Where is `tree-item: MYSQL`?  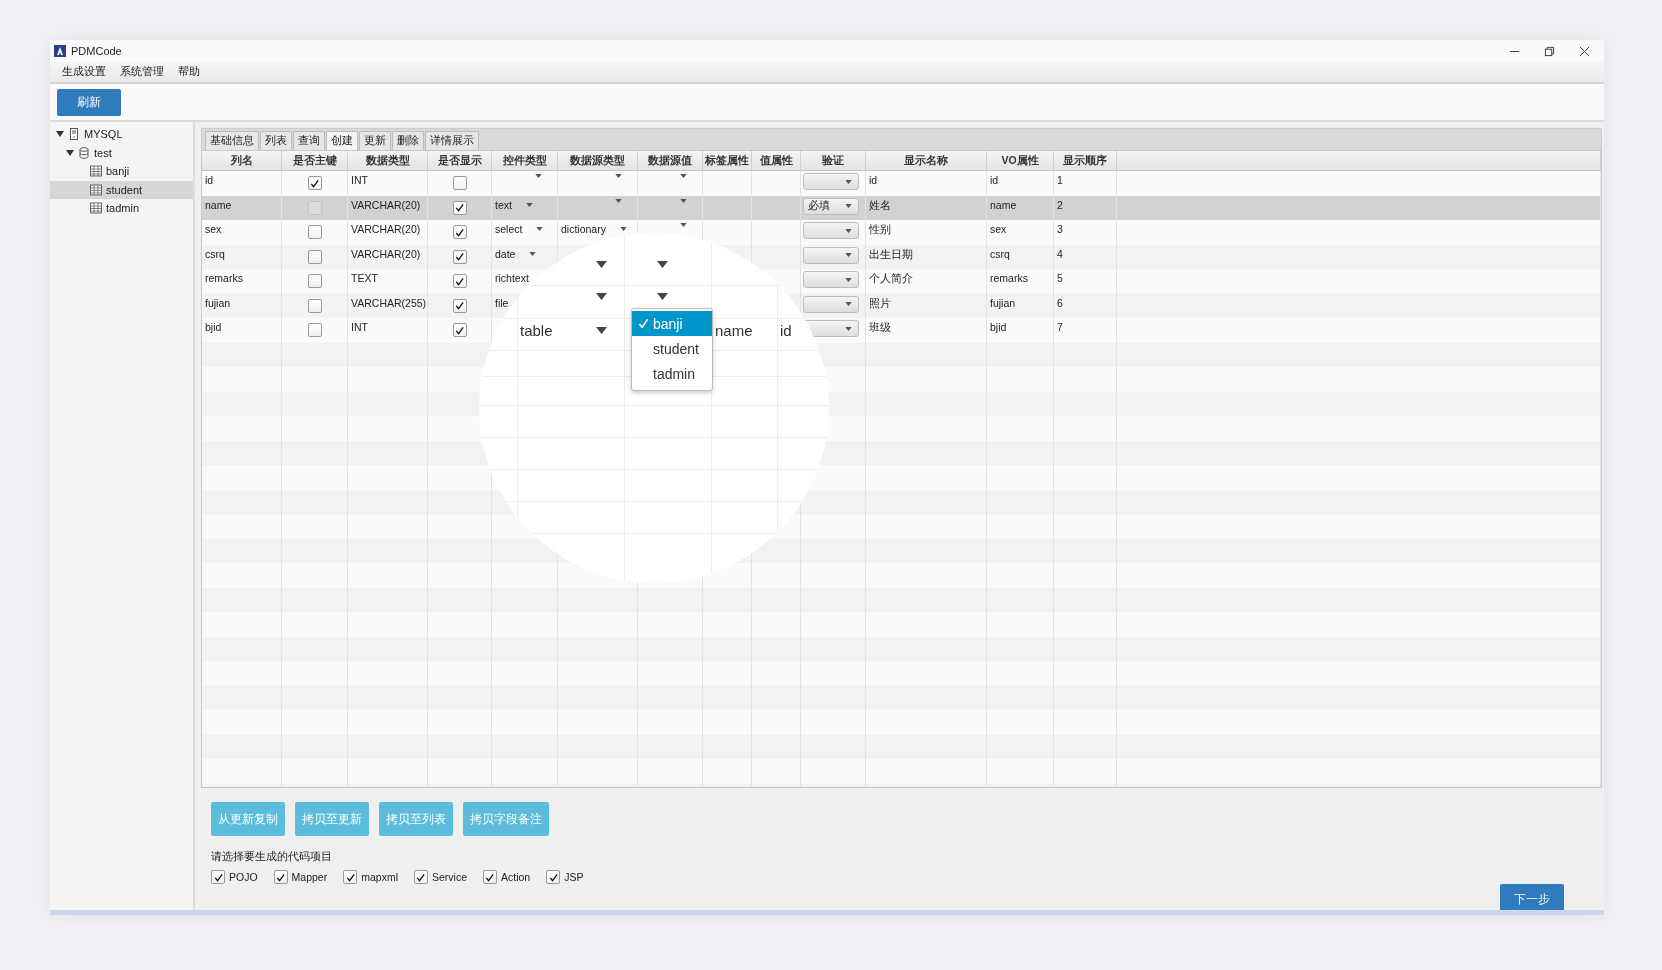 tree-item: MYSQL is located at coordinates (121, 134).